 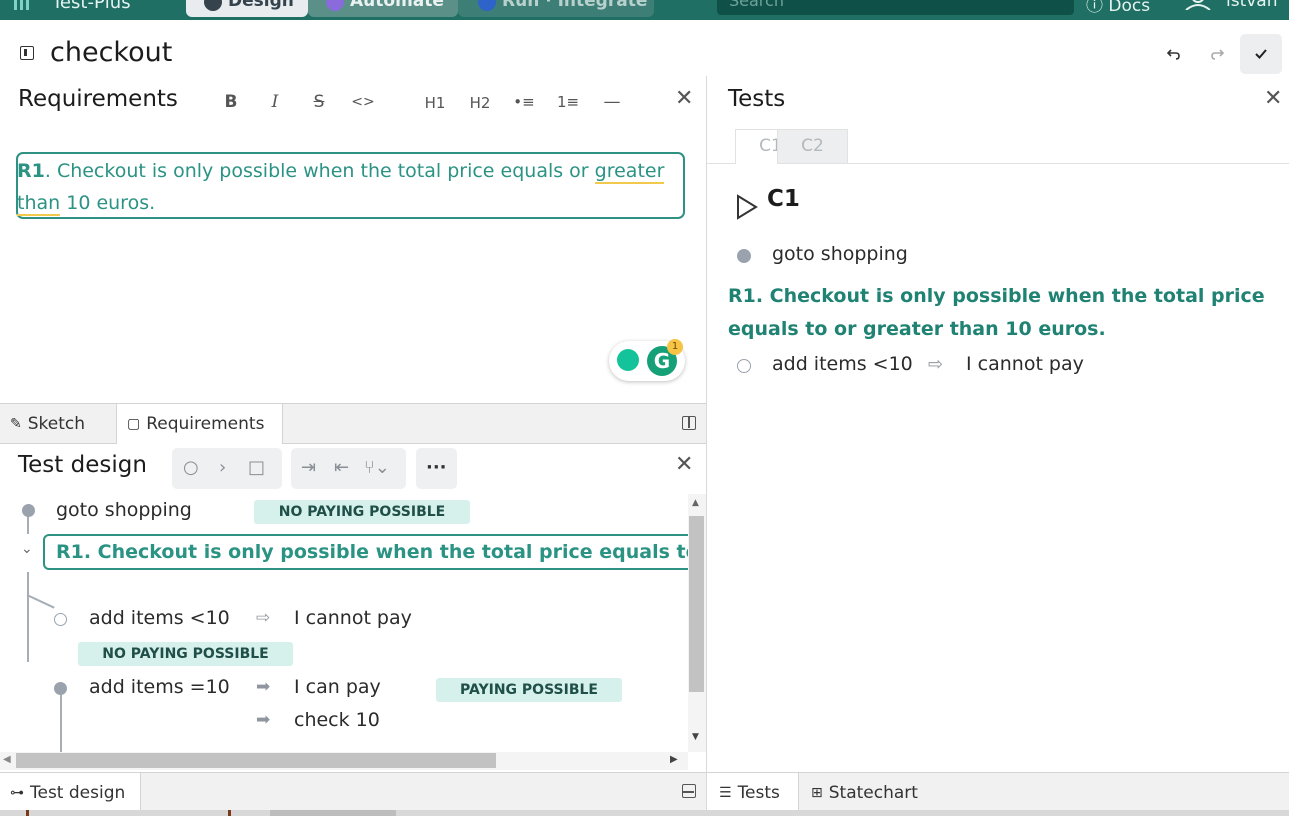 I want to click on split-panel-icon, so click(x=689, y=423).